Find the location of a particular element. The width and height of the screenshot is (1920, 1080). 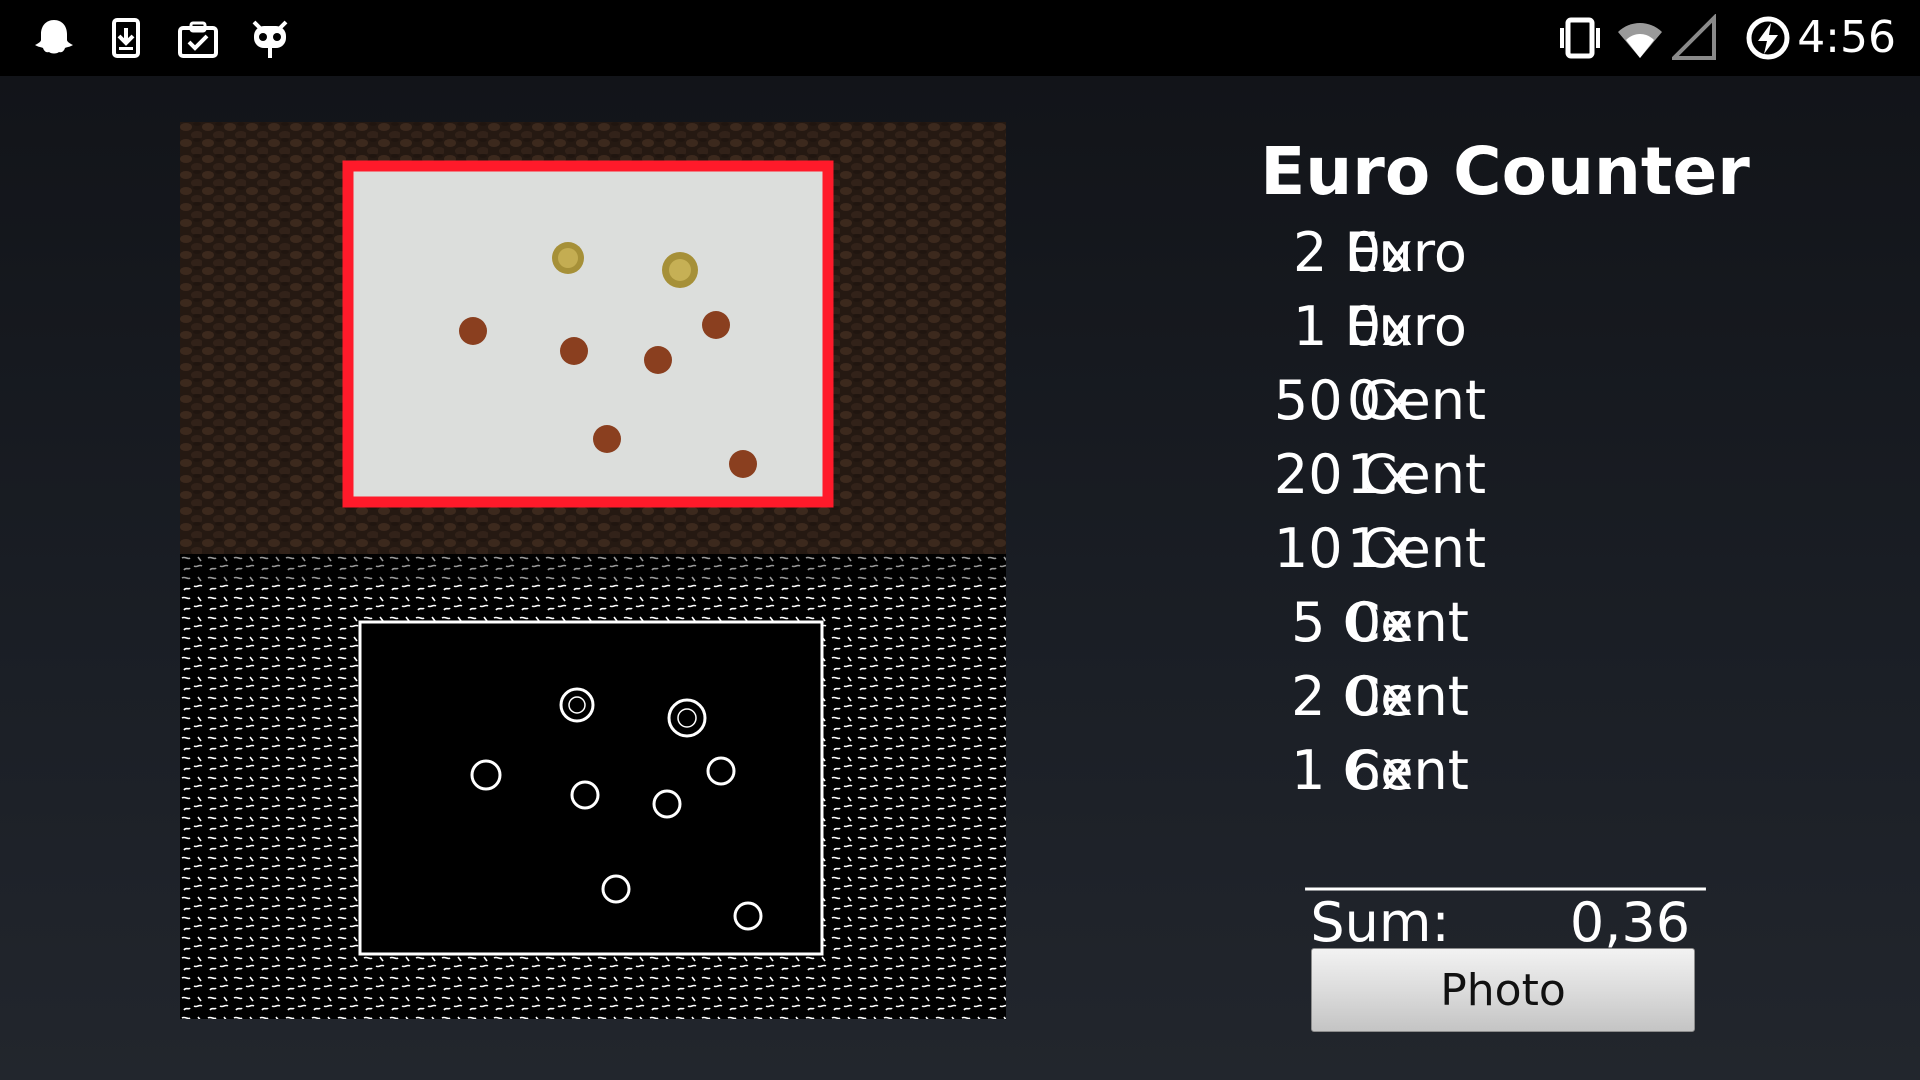

coin-row-1-cent: 1 Cent is located at coordinates (1480, 771).